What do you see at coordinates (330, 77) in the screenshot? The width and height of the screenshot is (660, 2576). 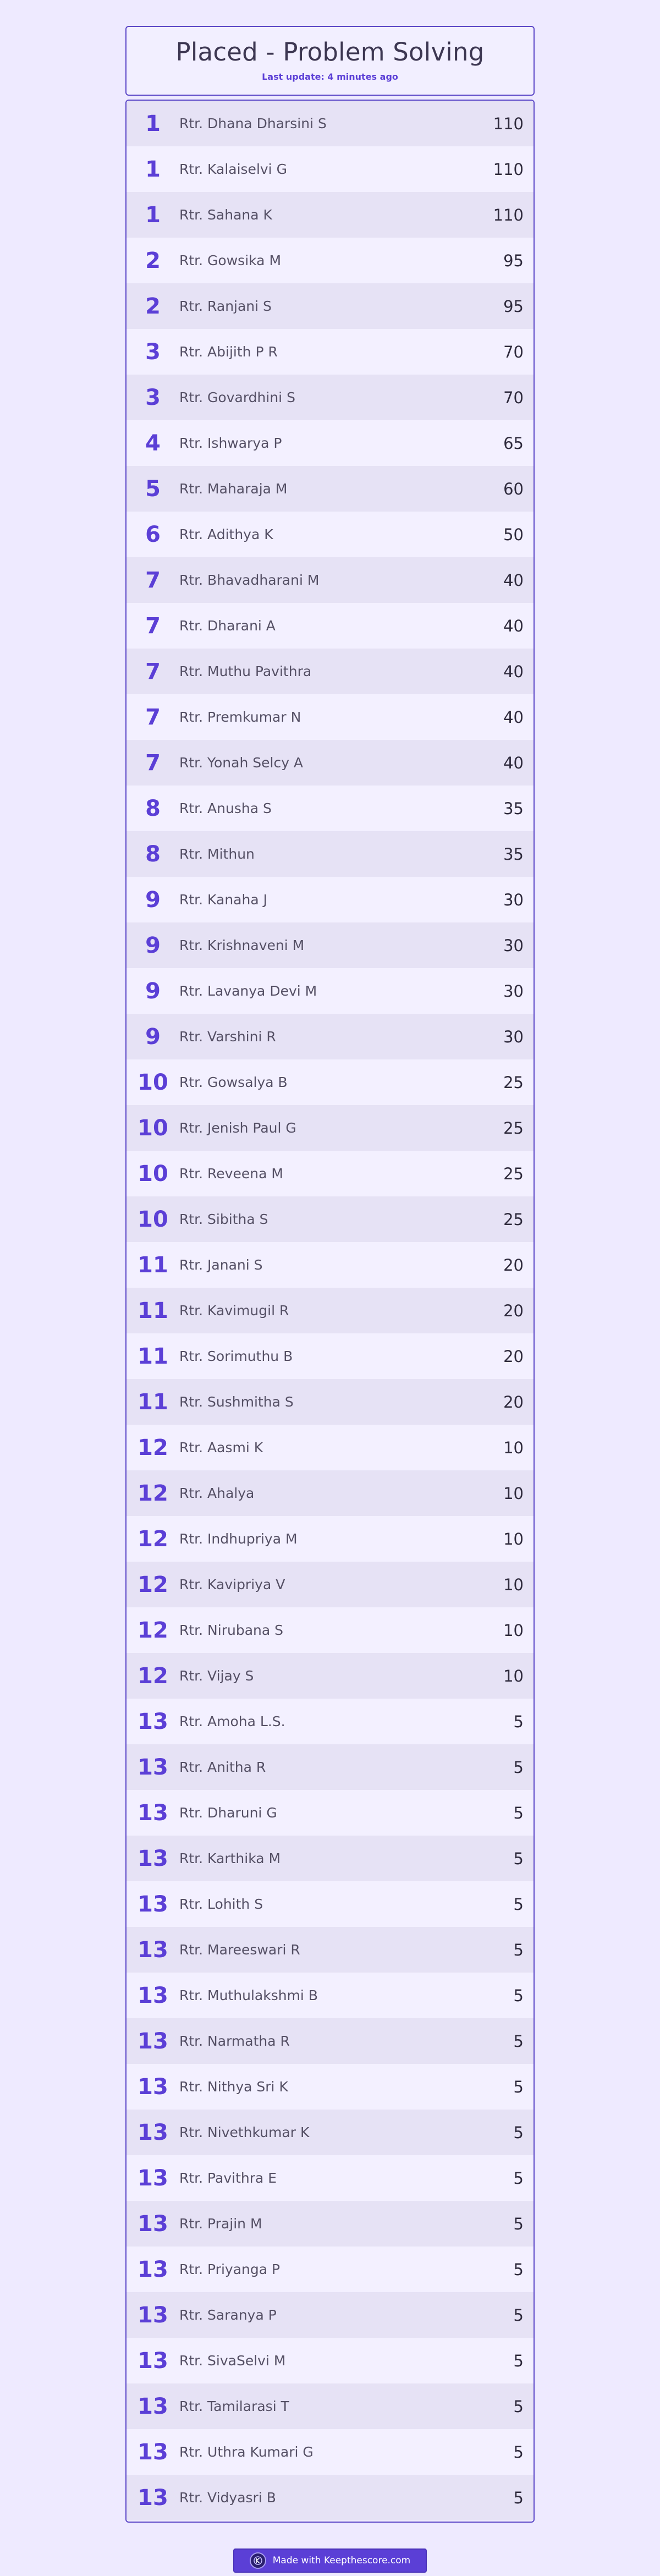 I see `last-update-text: Last update: 4 minutes ago` at bounding box center [330, 77].